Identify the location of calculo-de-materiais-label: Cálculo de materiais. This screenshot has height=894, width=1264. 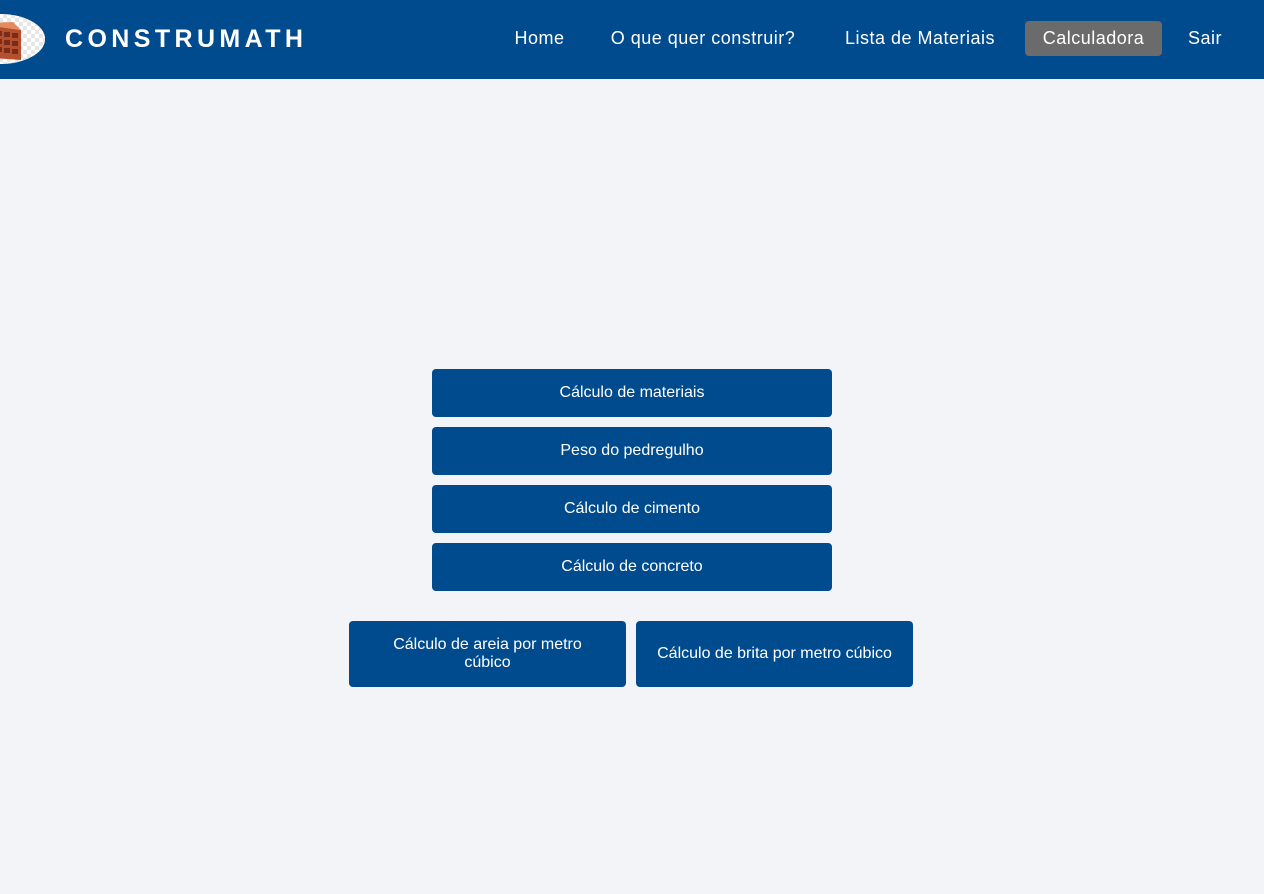
(632, 392).